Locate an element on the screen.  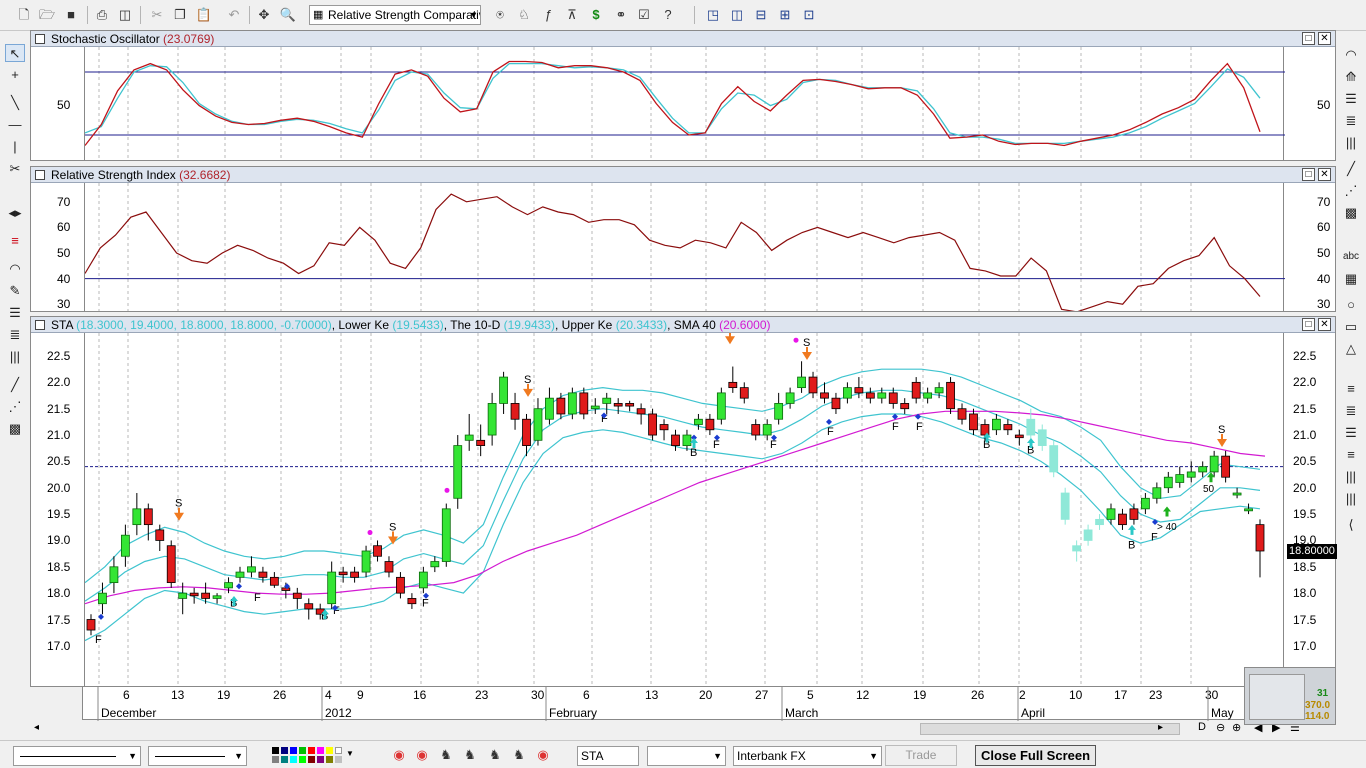
color-yellow is located at coordinates (329, 750).